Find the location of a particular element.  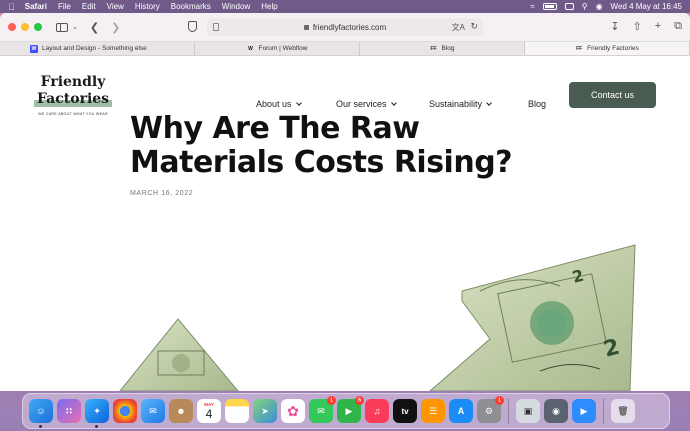

tab-friendly-factories: FF Friendly Factories is located at coordinates (607, 48).